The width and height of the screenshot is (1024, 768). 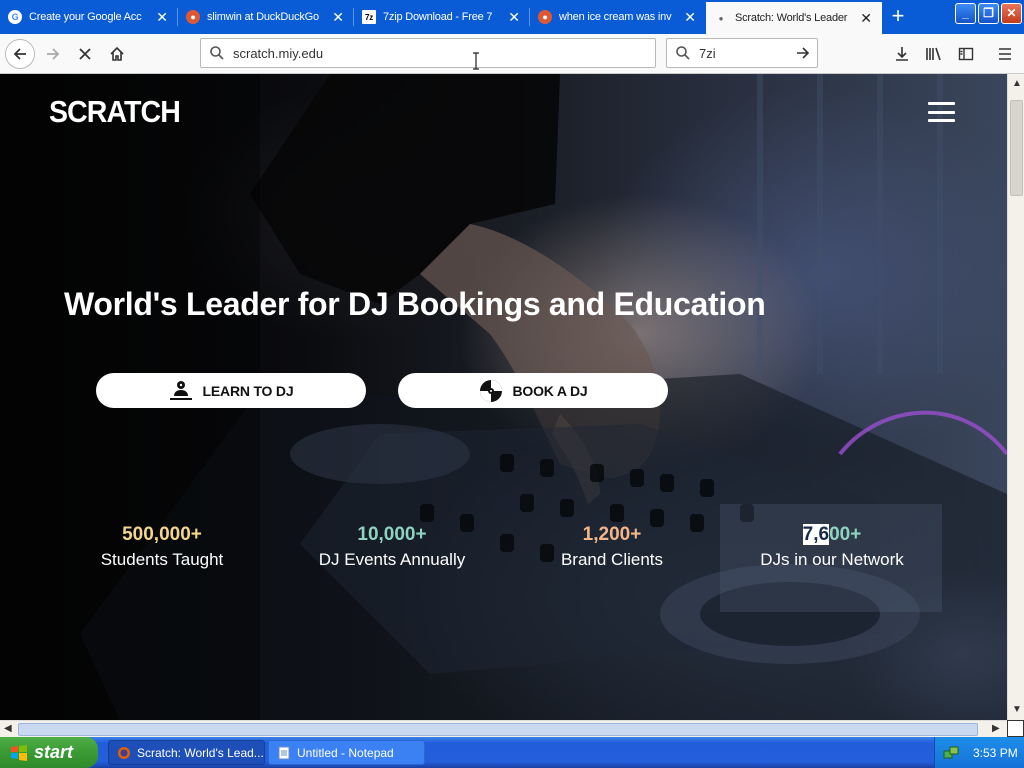 What do you see at coordinates (392, 559) in the screenshot?
I see `stat-label: DJ Events Annually` at bounding box center [392, 559].